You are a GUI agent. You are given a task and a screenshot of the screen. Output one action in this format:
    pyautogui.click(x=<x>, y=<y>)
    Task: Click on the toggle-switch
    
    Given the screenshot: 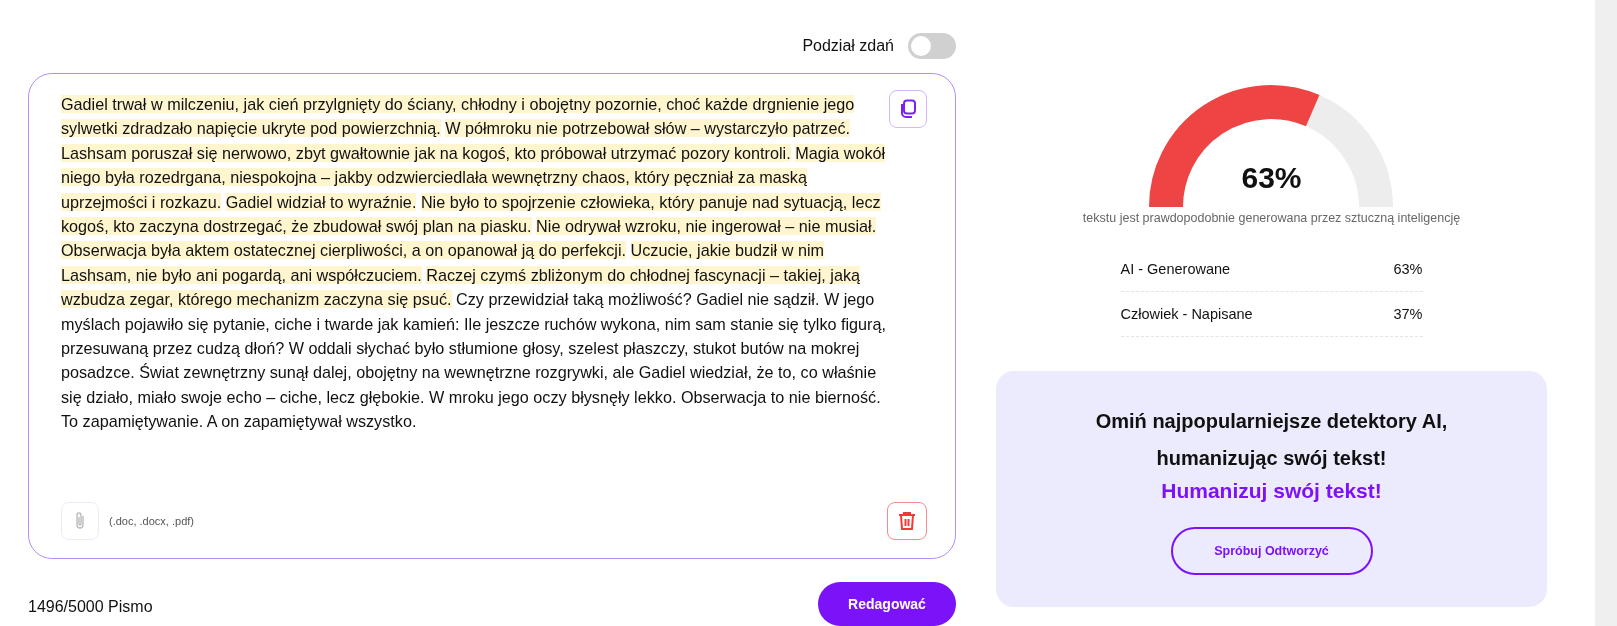 What is the action you would take?
    pyautogui.click(x=932, y=45)
    